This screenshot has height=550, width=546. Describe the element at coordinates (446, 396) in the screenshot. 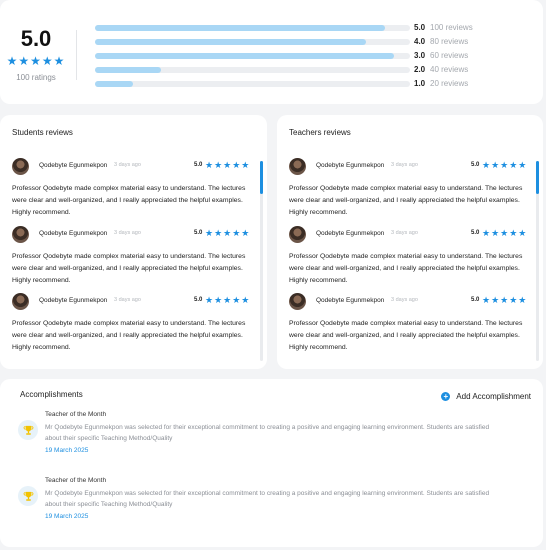

I see `plus-circle-icon: +` at that location.